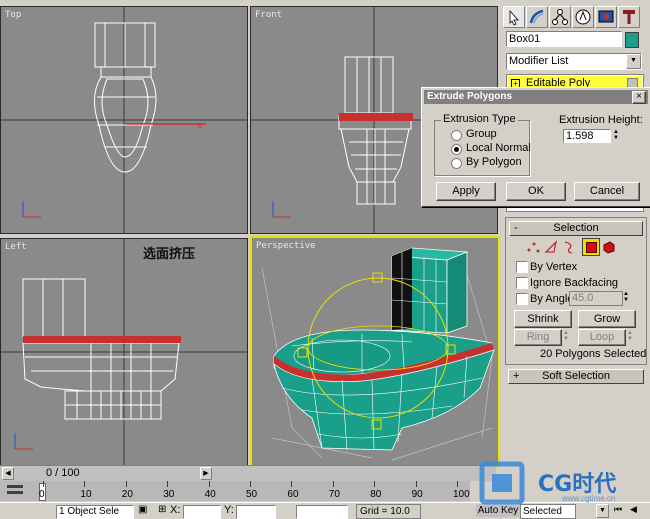 Image resolution: width=650 pixels, height=519 pixels. I want to click on tab-display, so click(606, 17).